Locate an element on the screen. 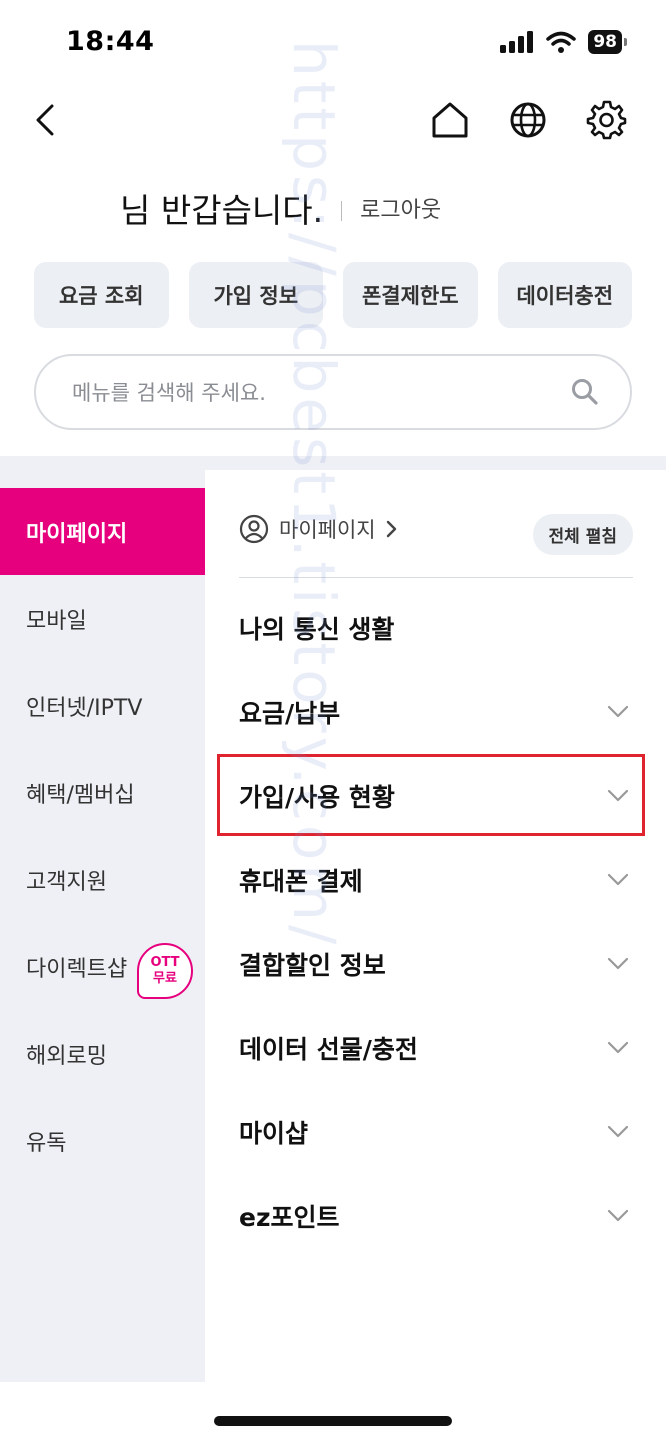 This screenshot has height=1440, width=666. status-time: 18:44 is located at coordinates (110, 41).